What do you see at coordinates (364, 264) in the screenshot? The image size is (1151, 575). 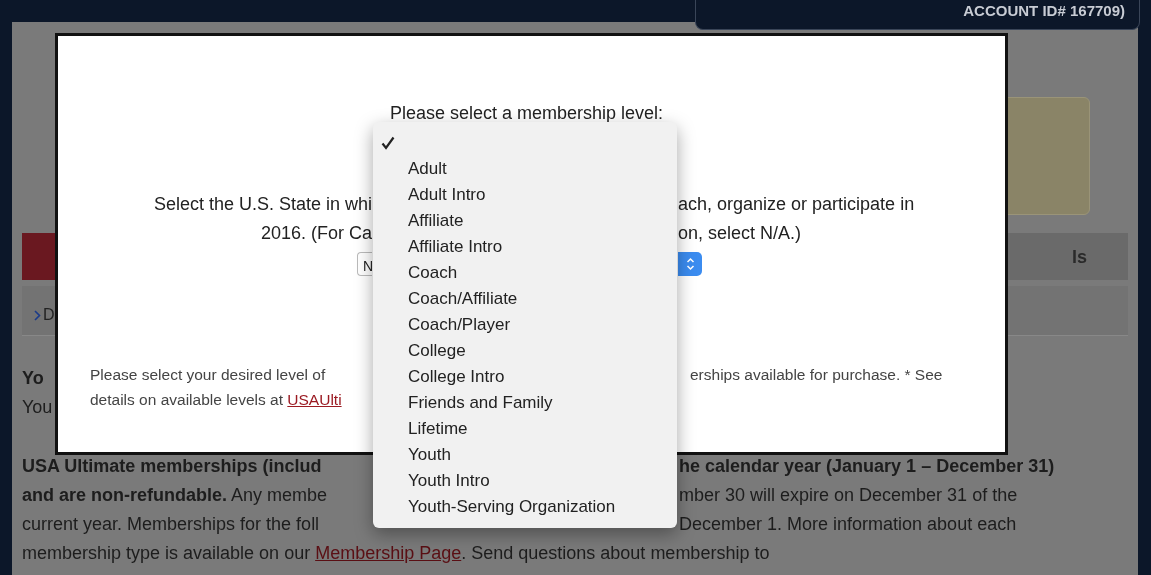 I see `state-select: N` at bounding box center [364, 264].